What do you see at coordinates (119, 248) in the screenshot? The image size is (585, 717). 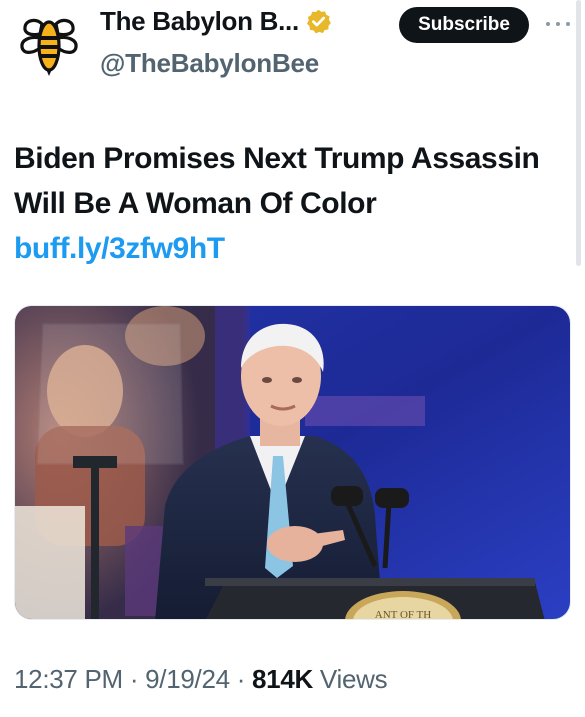 I see `tweet-link: buff.ly/3zfw9hT` at bounding box center [119, 248].